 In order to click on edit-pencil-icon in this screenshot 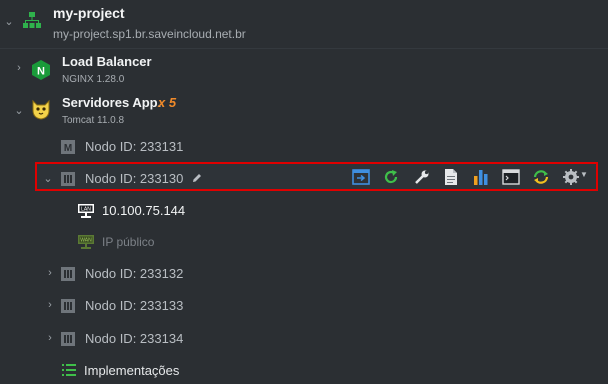, I will do `click(197, 178)`.